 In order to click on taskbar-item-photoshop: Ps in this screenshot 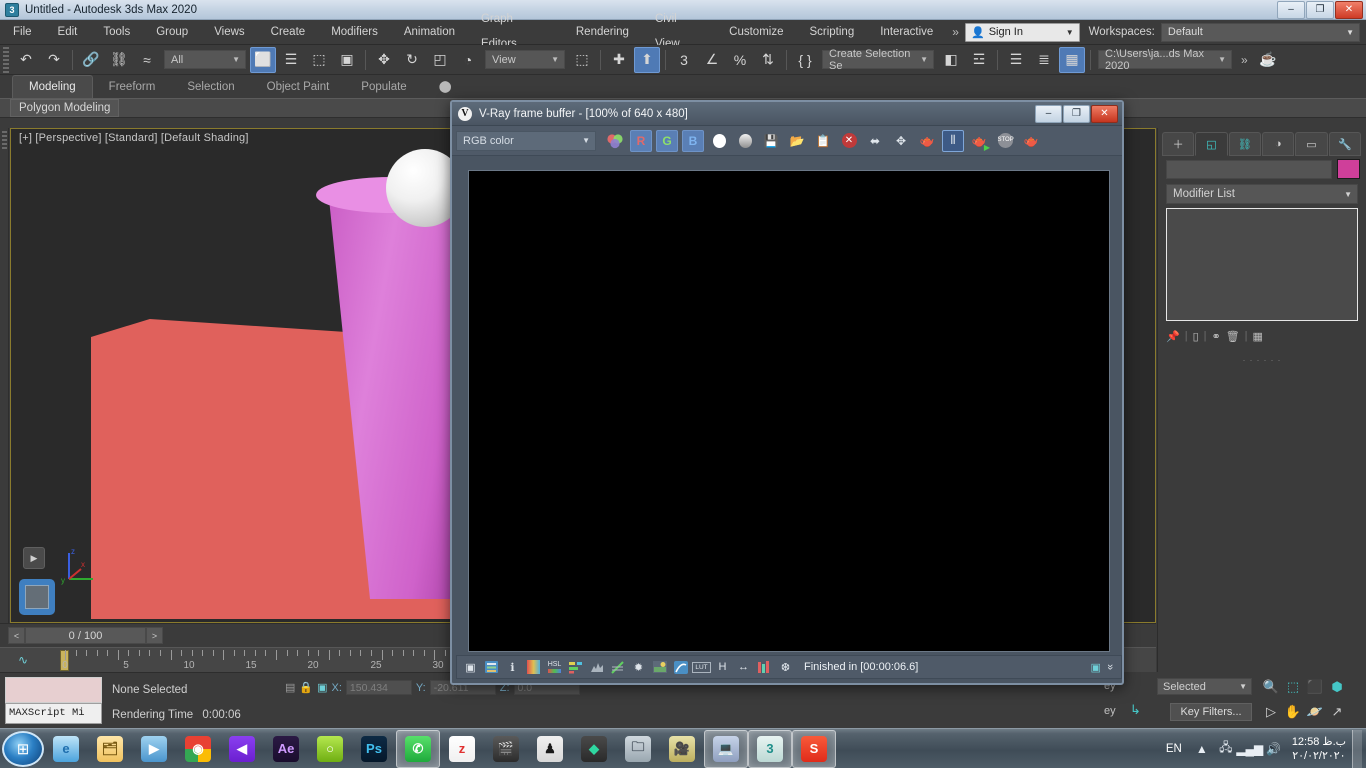, I will do `click(374, 749)`.